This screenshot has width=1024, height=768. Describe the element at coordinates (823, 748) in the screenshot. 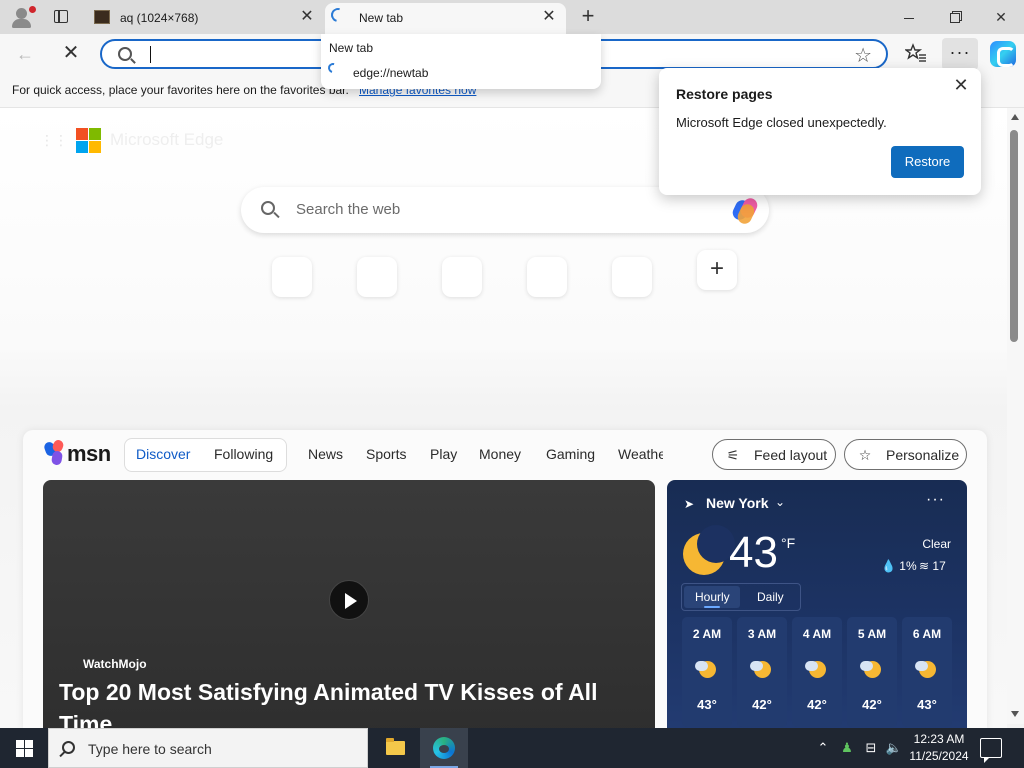

I see `show-hidden-icons-chevron-icon: ⌃` at that location.